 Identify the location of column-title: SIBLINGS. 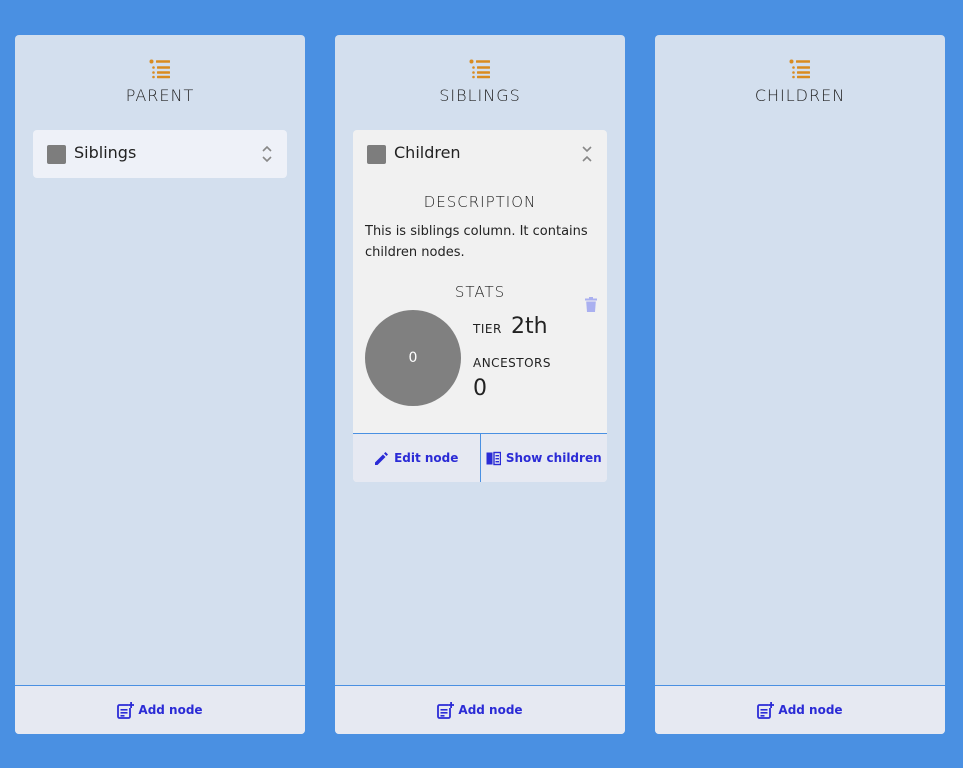
(480, 95).